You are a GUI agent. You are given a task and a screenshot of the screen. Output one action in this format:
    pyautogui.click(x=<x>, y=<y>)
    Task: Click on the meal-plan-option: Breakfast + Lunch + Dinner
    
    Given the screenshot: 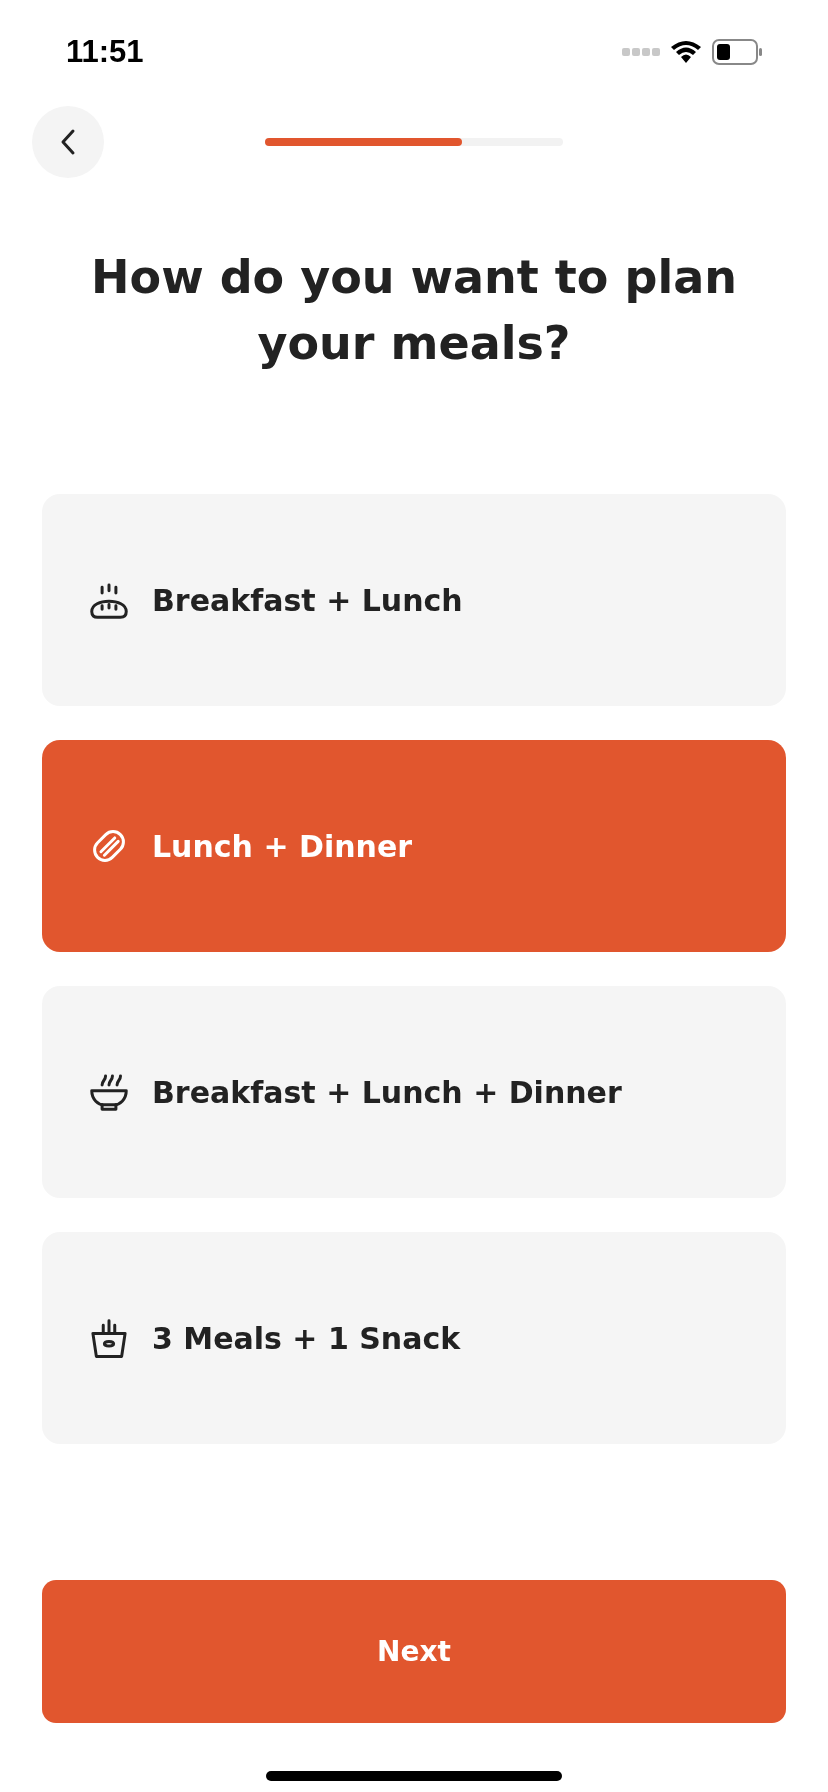 What is the action you would take?
    pyautogui.click(x=414, y=1092)
    